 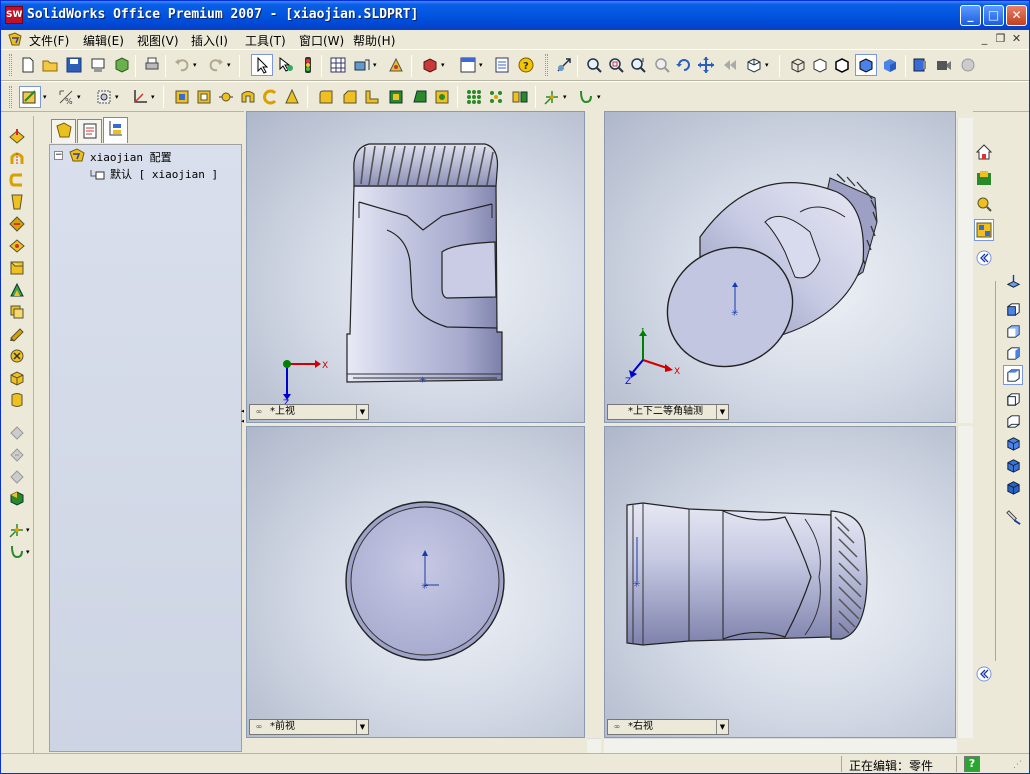 I want to click on zoom-to-fit-icon, so click(x=594, y=65).